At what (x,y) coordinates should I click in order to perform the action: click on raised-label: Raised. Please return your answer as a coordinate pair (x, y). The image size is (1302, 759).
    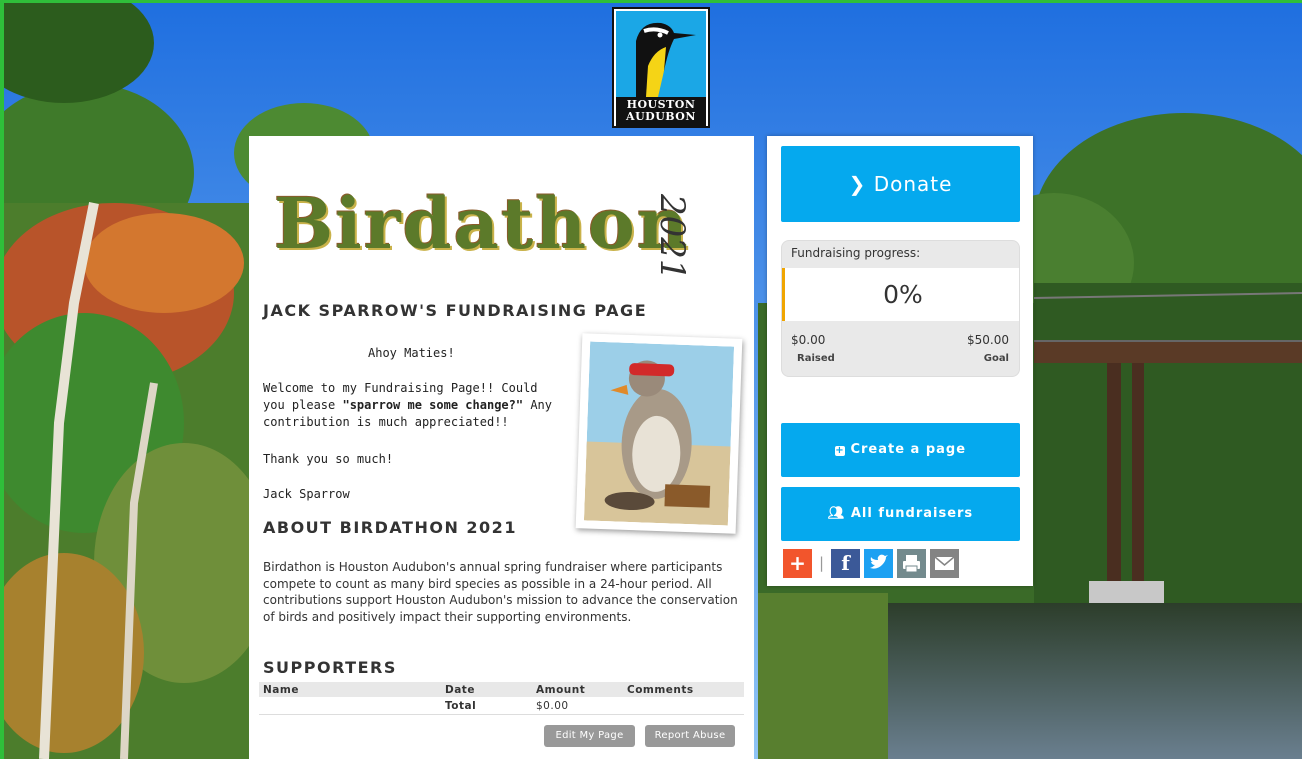
    Looking at the image, I should click on (816, 358).